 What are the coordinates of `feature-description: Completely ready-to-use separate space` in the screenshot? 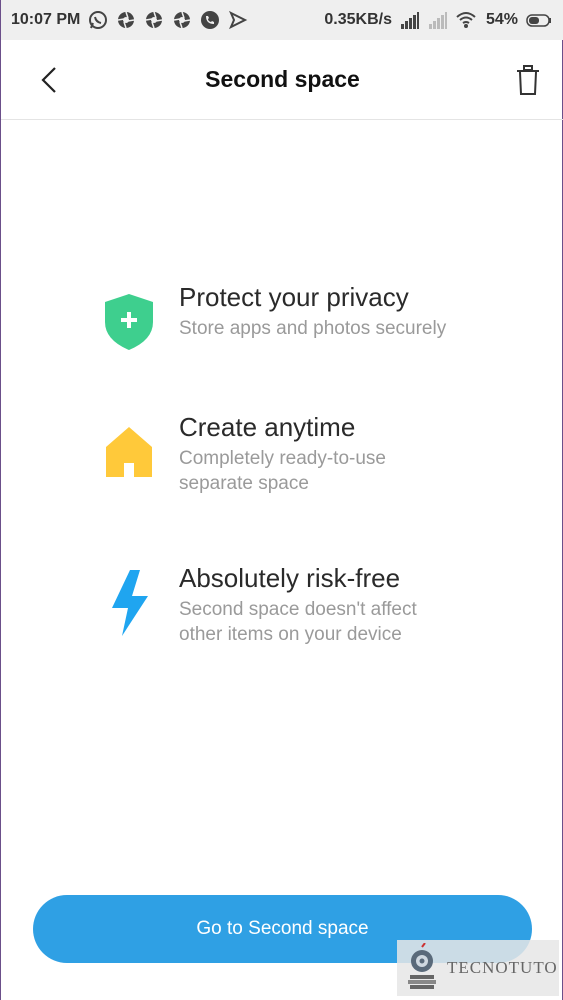 It's located at (282, 471).